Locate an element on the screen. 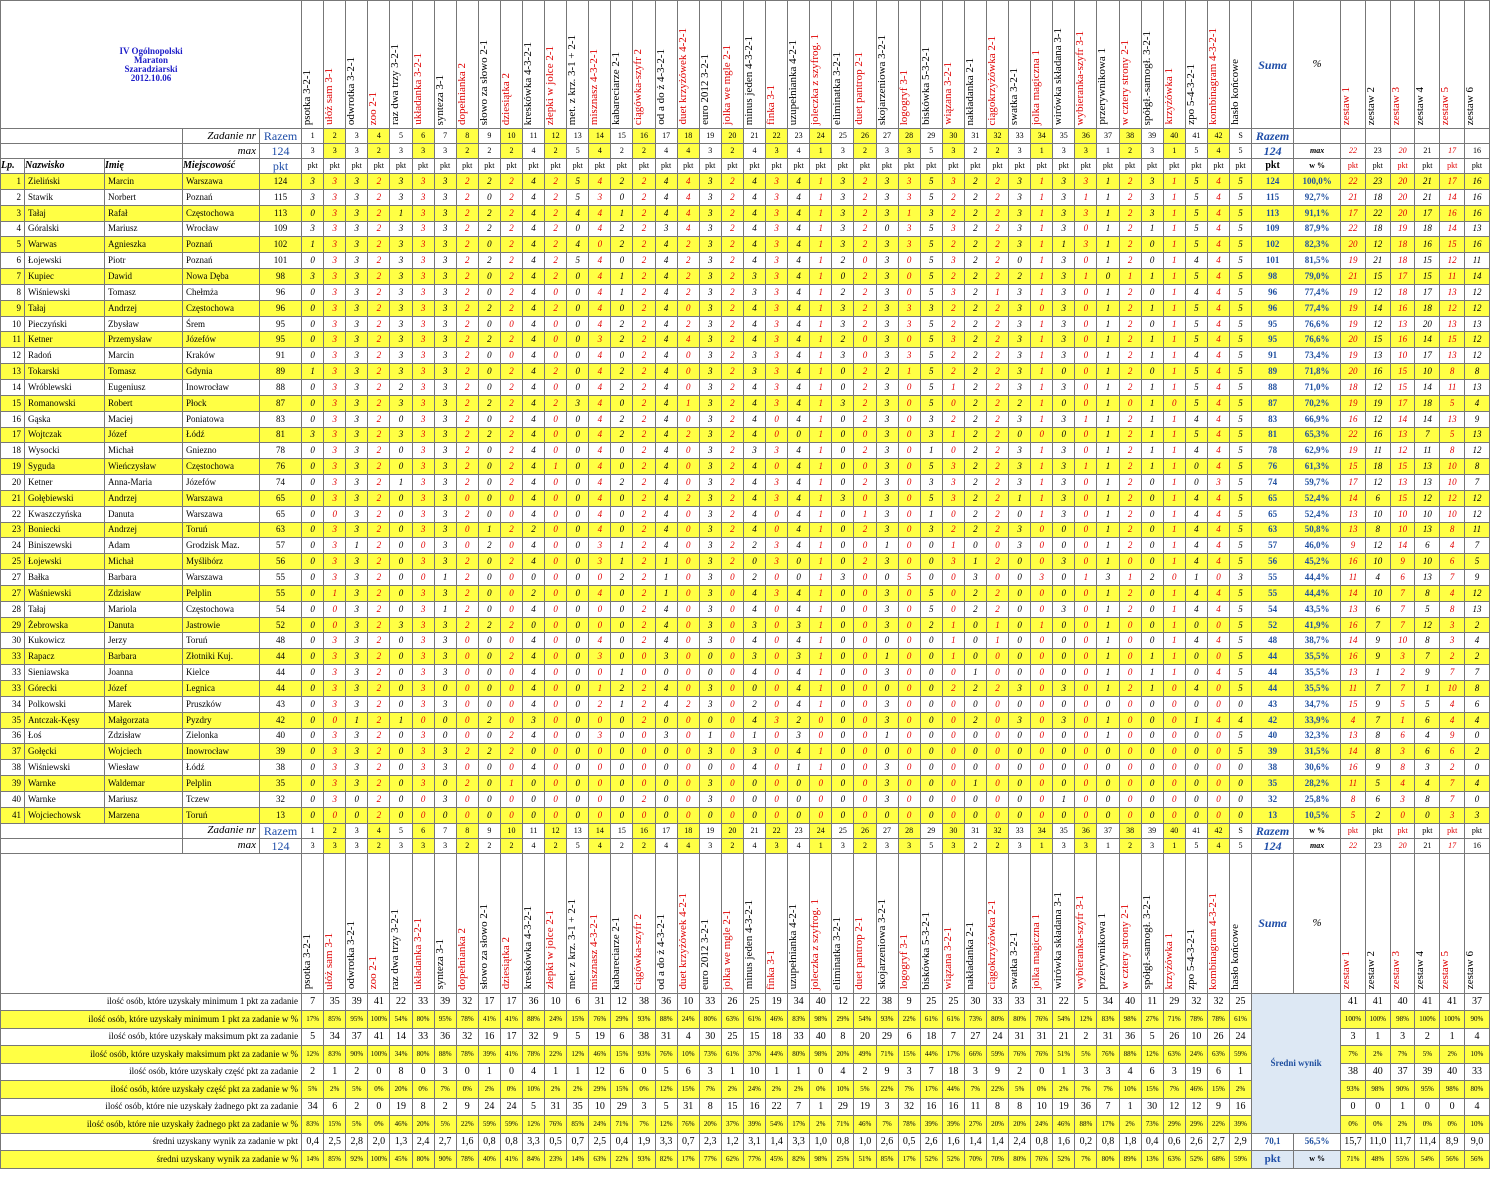  stats-value: 0,8 is located at coordinates (511, 1142).